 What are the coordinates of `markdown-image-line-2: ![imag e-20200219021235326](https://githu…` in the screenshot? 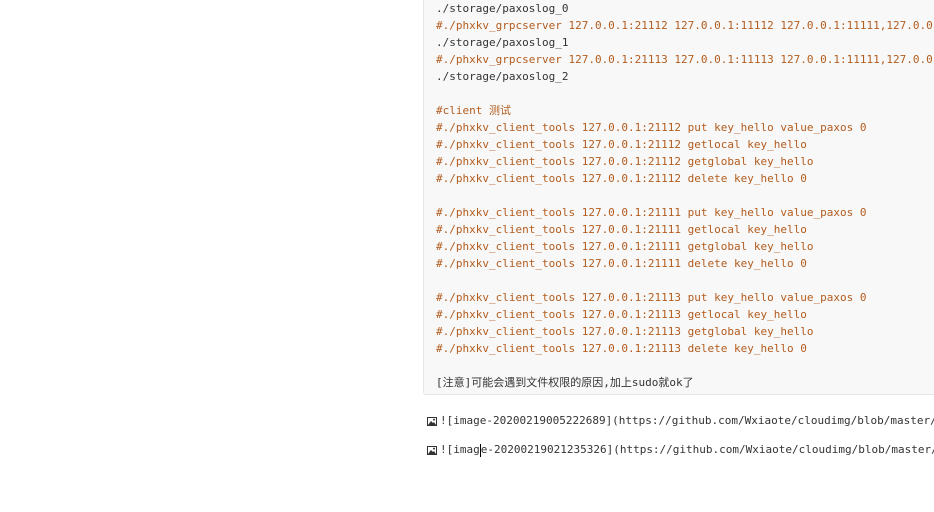 It's located at (680, 450).